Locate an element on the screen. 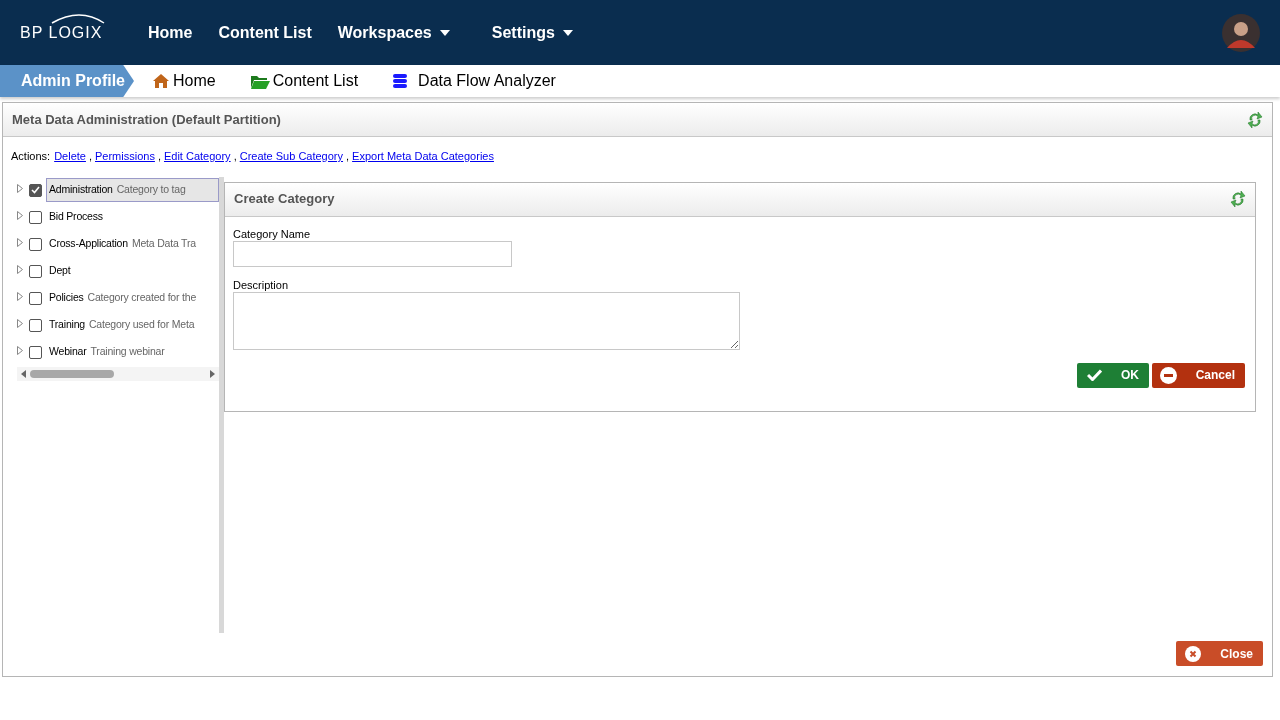  cancel-button: Cancel is located at coordinates (1198, 375).